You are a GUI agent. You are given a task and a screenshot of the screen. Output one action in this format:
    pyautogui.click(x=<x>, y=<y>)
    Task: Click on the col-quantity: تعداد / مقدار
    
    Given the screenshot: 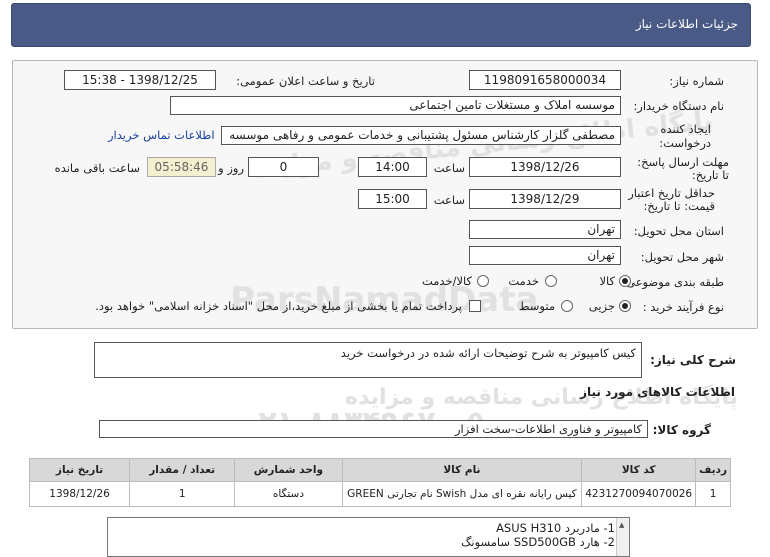 What is the action you would take?
    pyautogui.click(x=182, y=470)
    